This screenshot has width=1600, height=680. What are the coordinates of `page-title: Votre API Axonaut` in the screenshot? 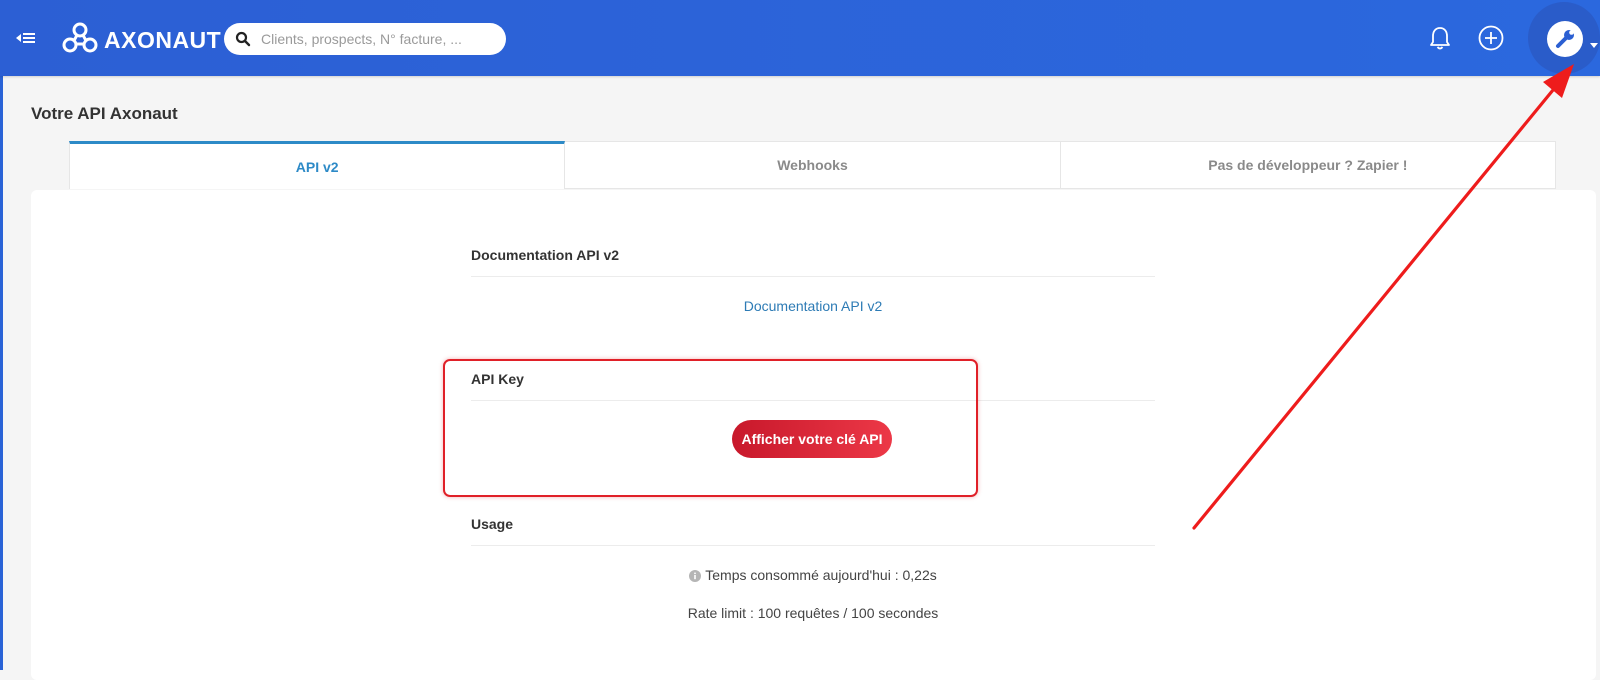 It's located at (104, 113).